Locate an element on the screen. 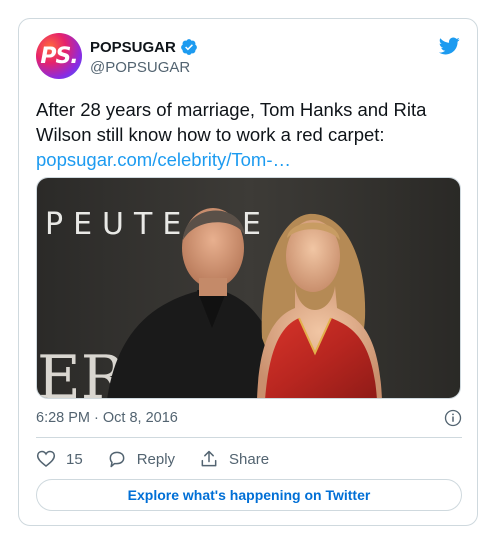 The image size is (484, 533). author-names: POPSUGAR @POPSUGAR is located at coordinates (144, 56).